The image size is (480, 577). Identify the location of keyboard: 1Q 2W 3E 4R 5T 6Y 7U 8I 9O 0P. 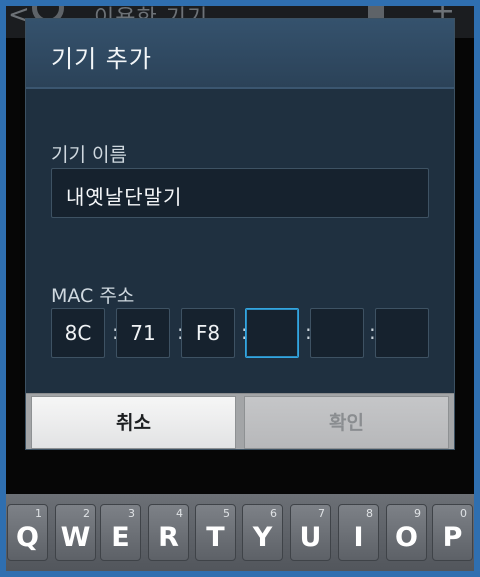
(240, 532).